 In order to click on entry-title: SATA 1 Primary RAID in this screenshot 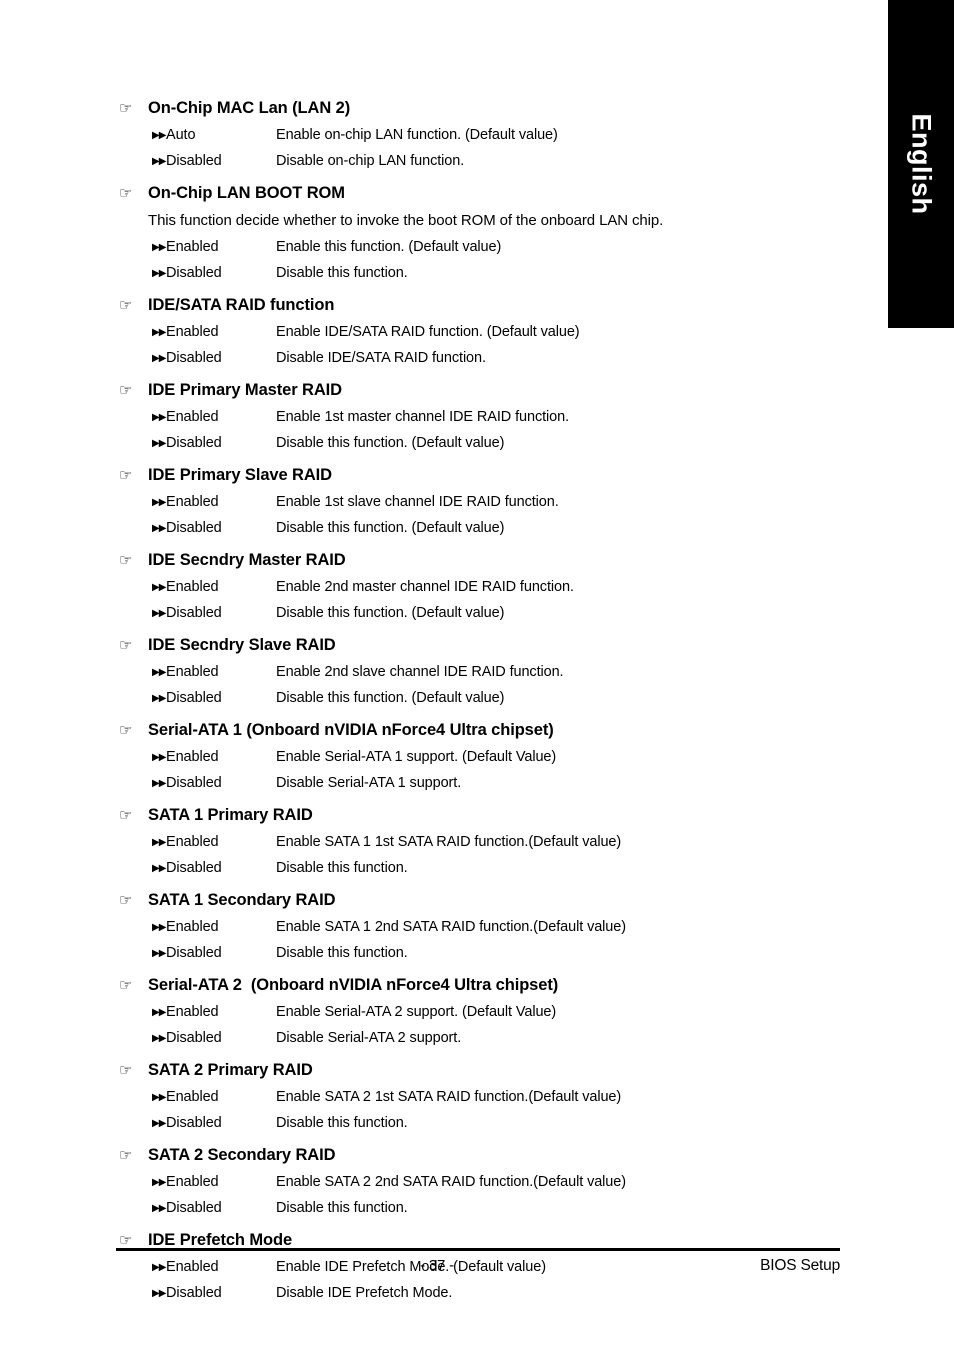, I will do `click(230, 815)`.